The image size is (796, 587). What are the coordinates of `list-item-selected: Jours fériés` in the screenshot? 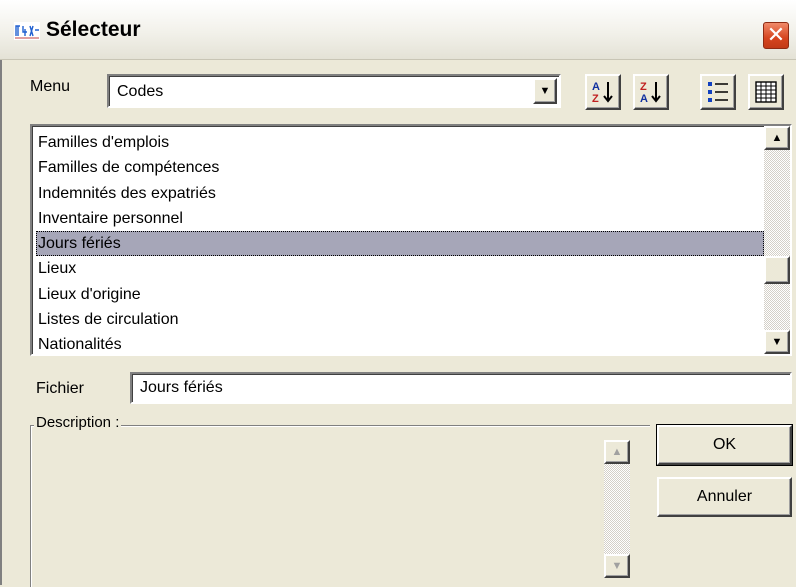 It's located at (400, 244).